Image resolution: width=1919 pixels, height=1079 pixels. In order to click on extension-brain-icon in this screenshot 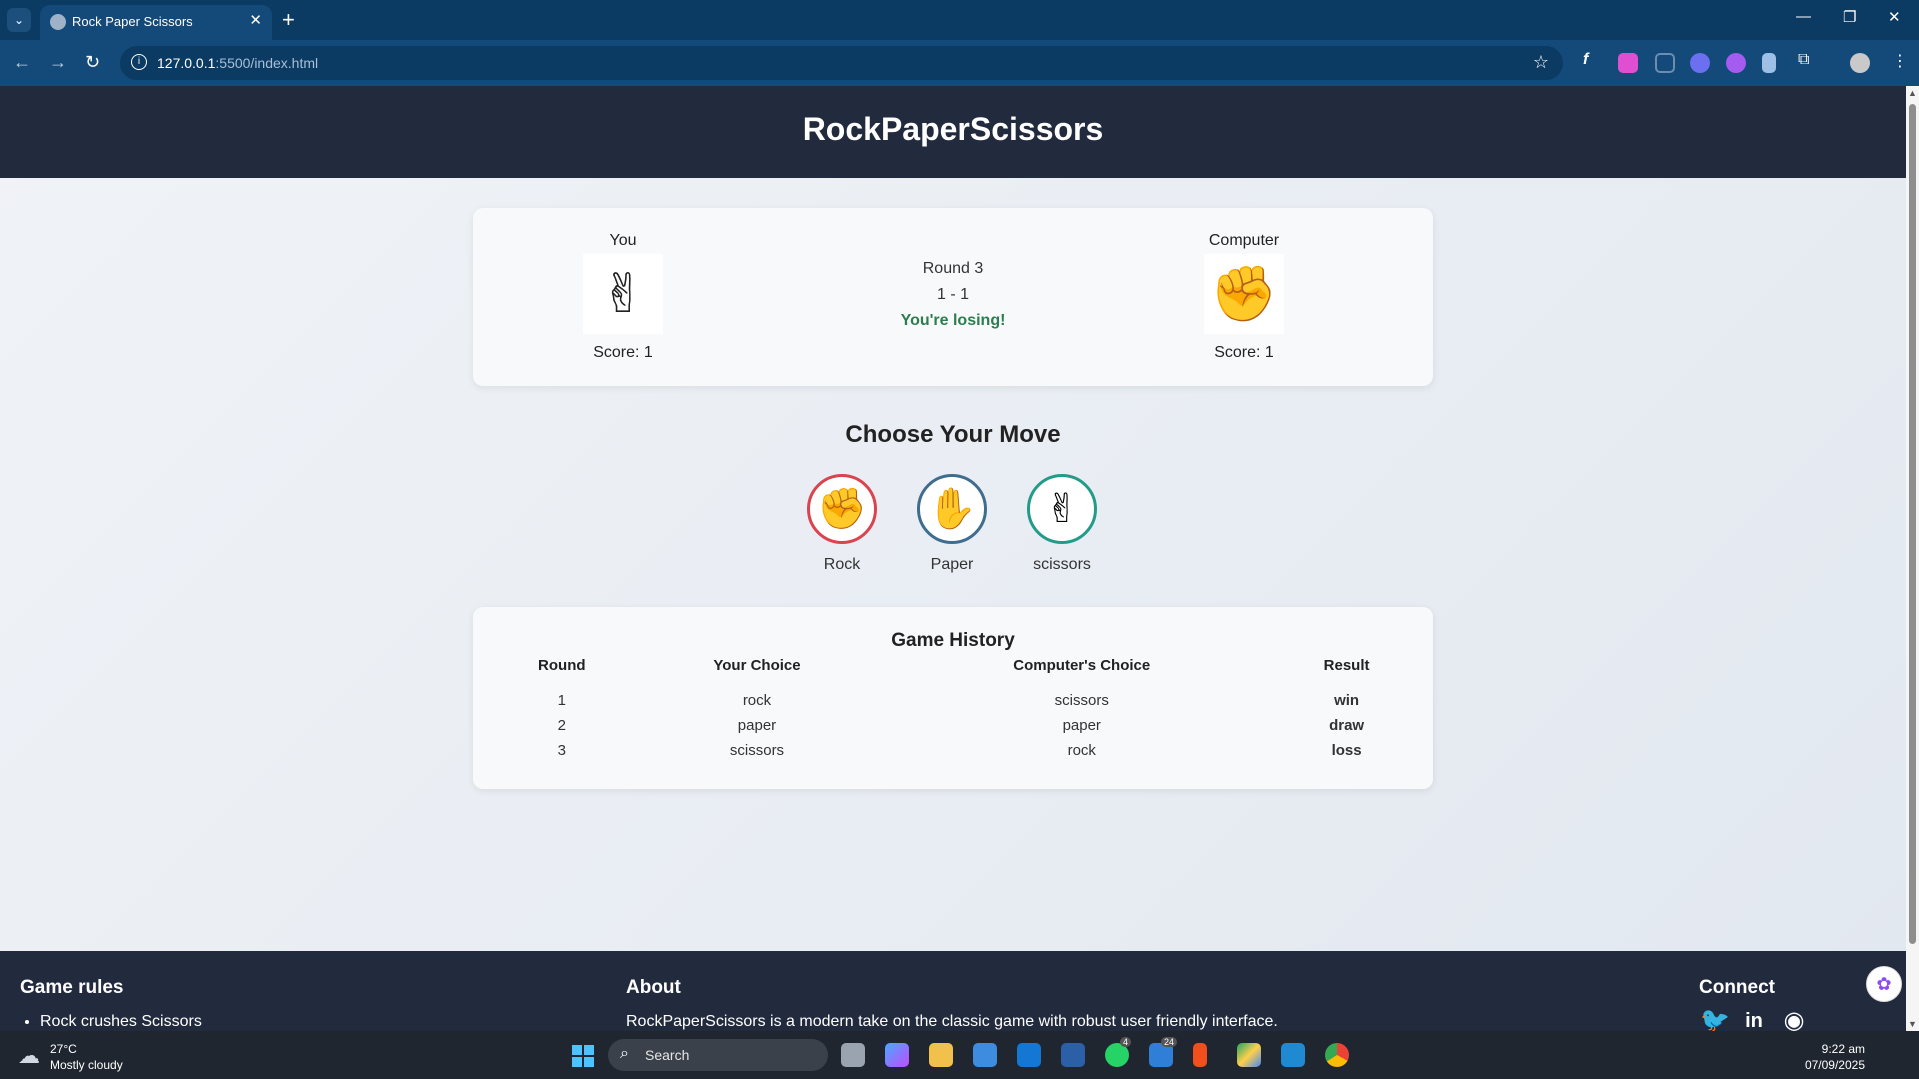, I will do `click(1736, 63)`.